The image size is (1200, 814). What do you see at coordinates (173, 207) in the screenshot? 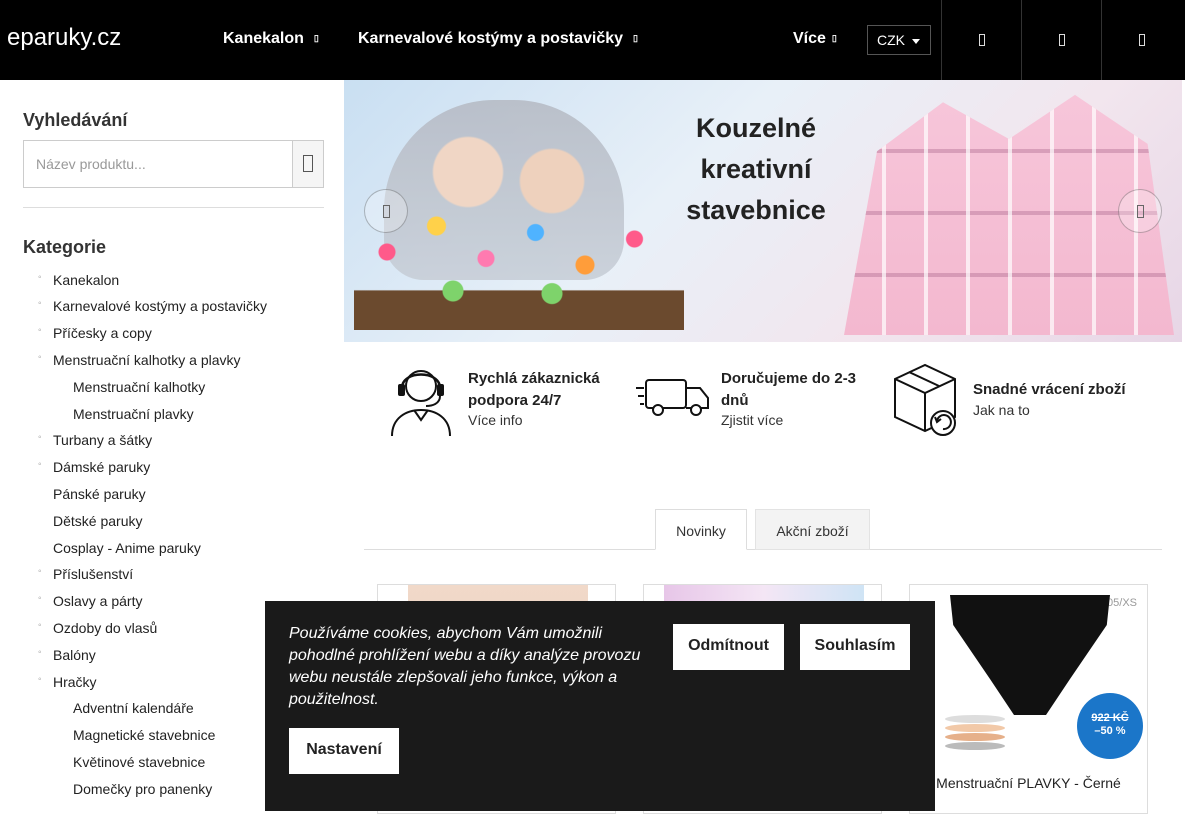
I see `sidebar-divider` at bounding box center [173, 207].